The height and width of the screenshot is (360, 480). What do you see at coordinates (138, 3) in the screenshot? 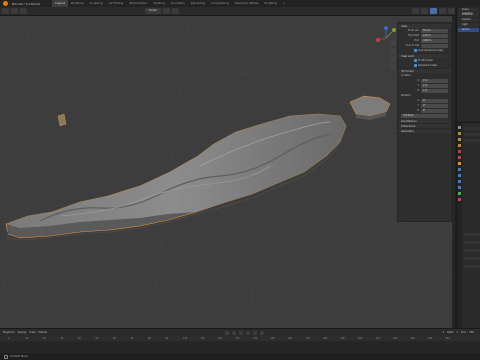
I see `workspace-tab: Texture Paint` at bounding box center [138, 3].